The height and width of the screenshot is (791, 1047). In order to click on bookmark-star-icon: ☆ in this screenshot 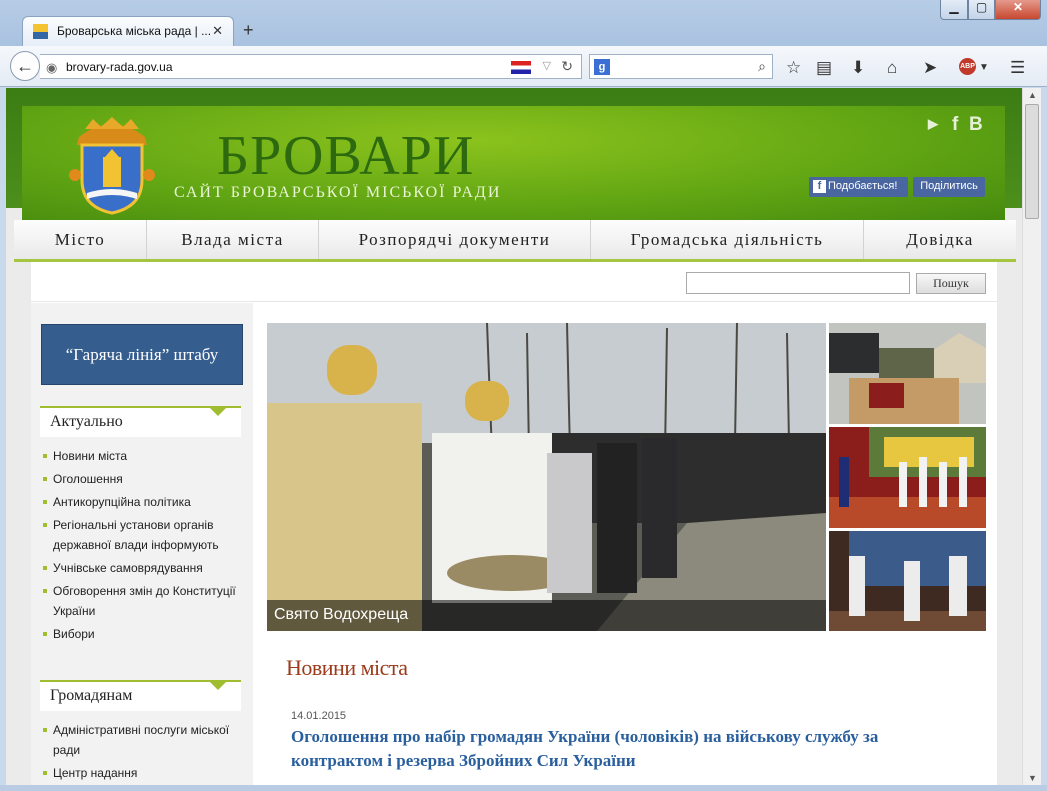, I will do `click(793, 68)`.